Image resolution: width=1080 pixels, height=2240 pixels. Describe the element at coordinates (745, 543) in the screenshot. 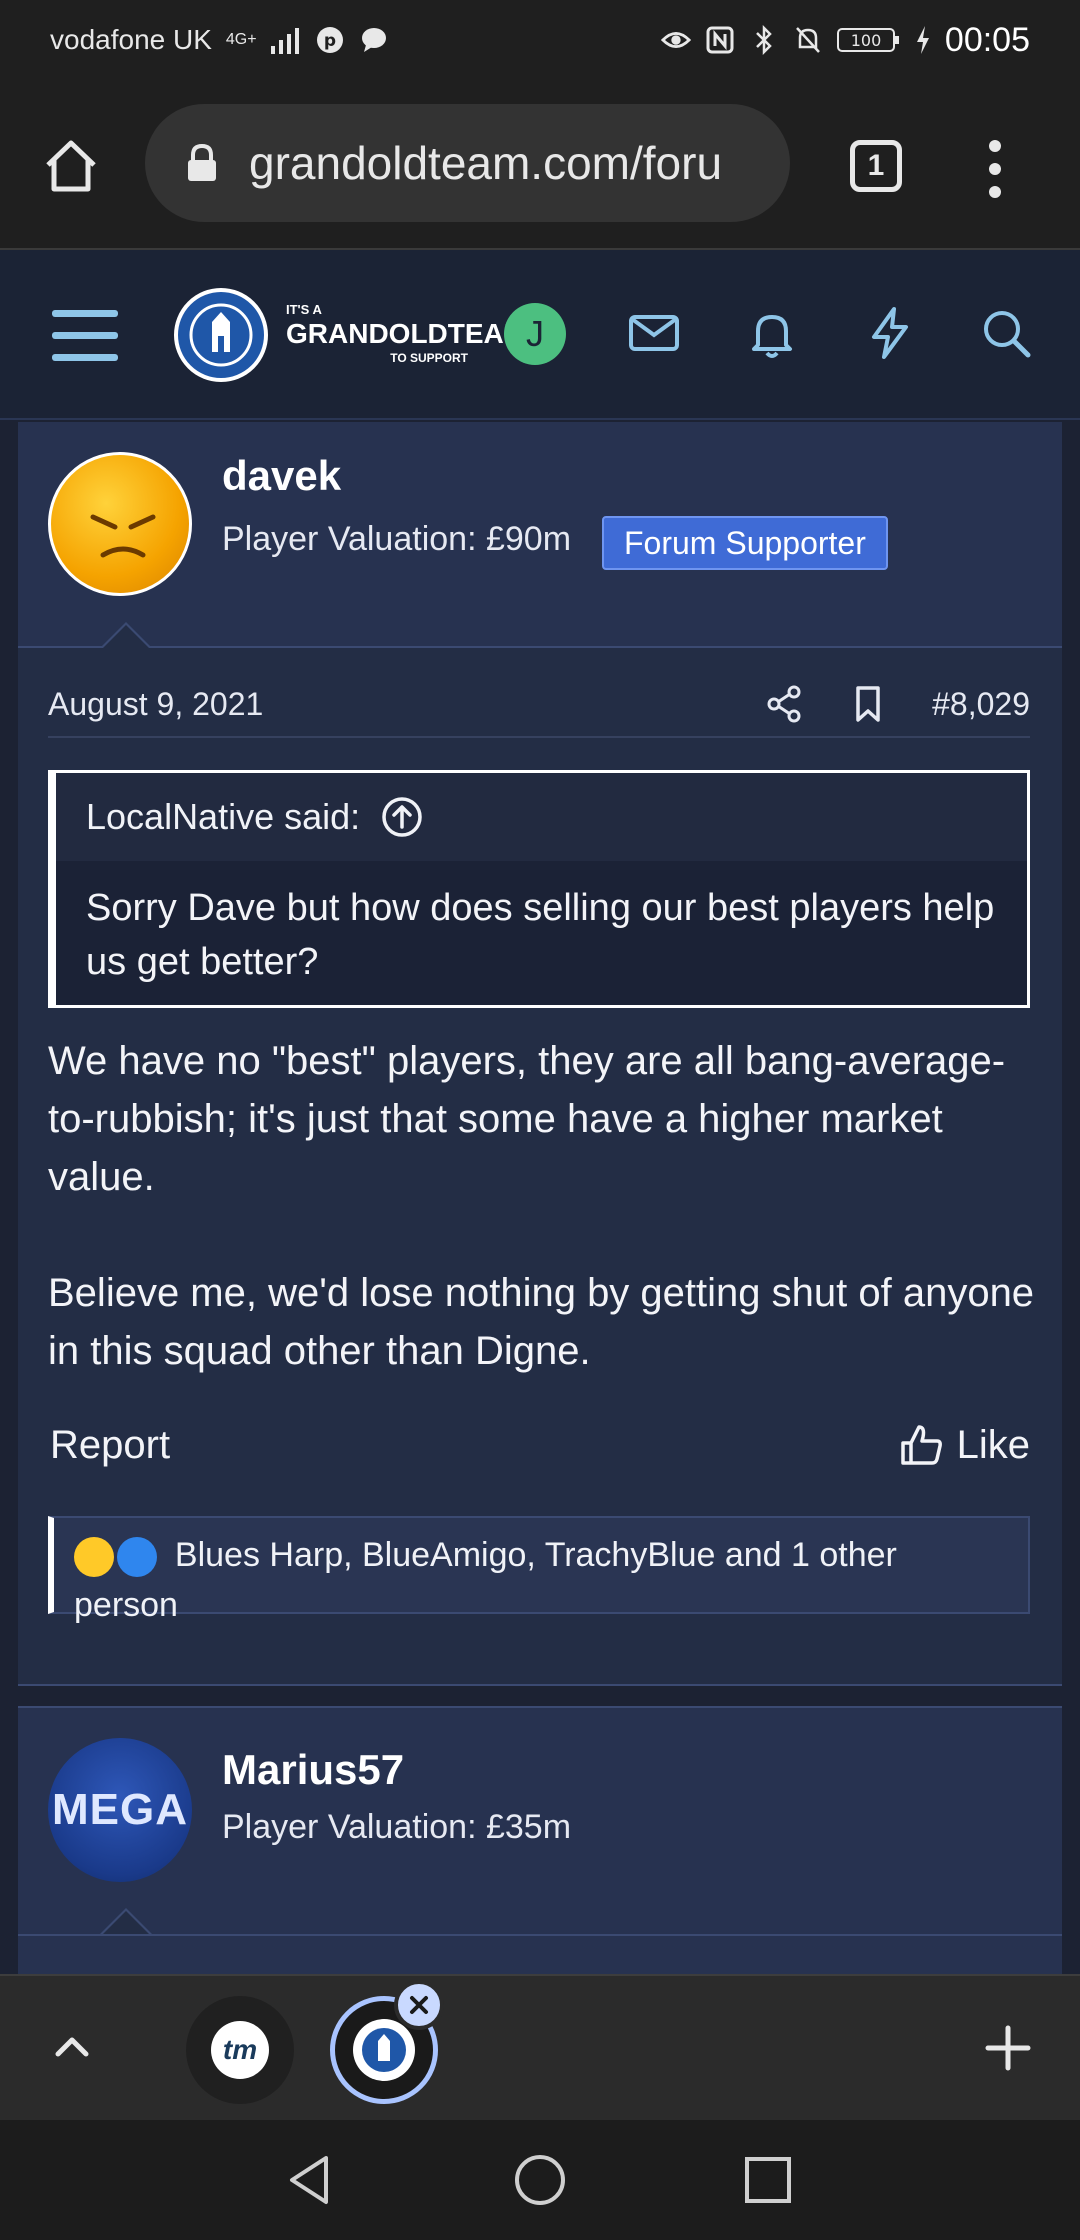

I see `forum-supporter-badge: Forum Supporter` at that location.